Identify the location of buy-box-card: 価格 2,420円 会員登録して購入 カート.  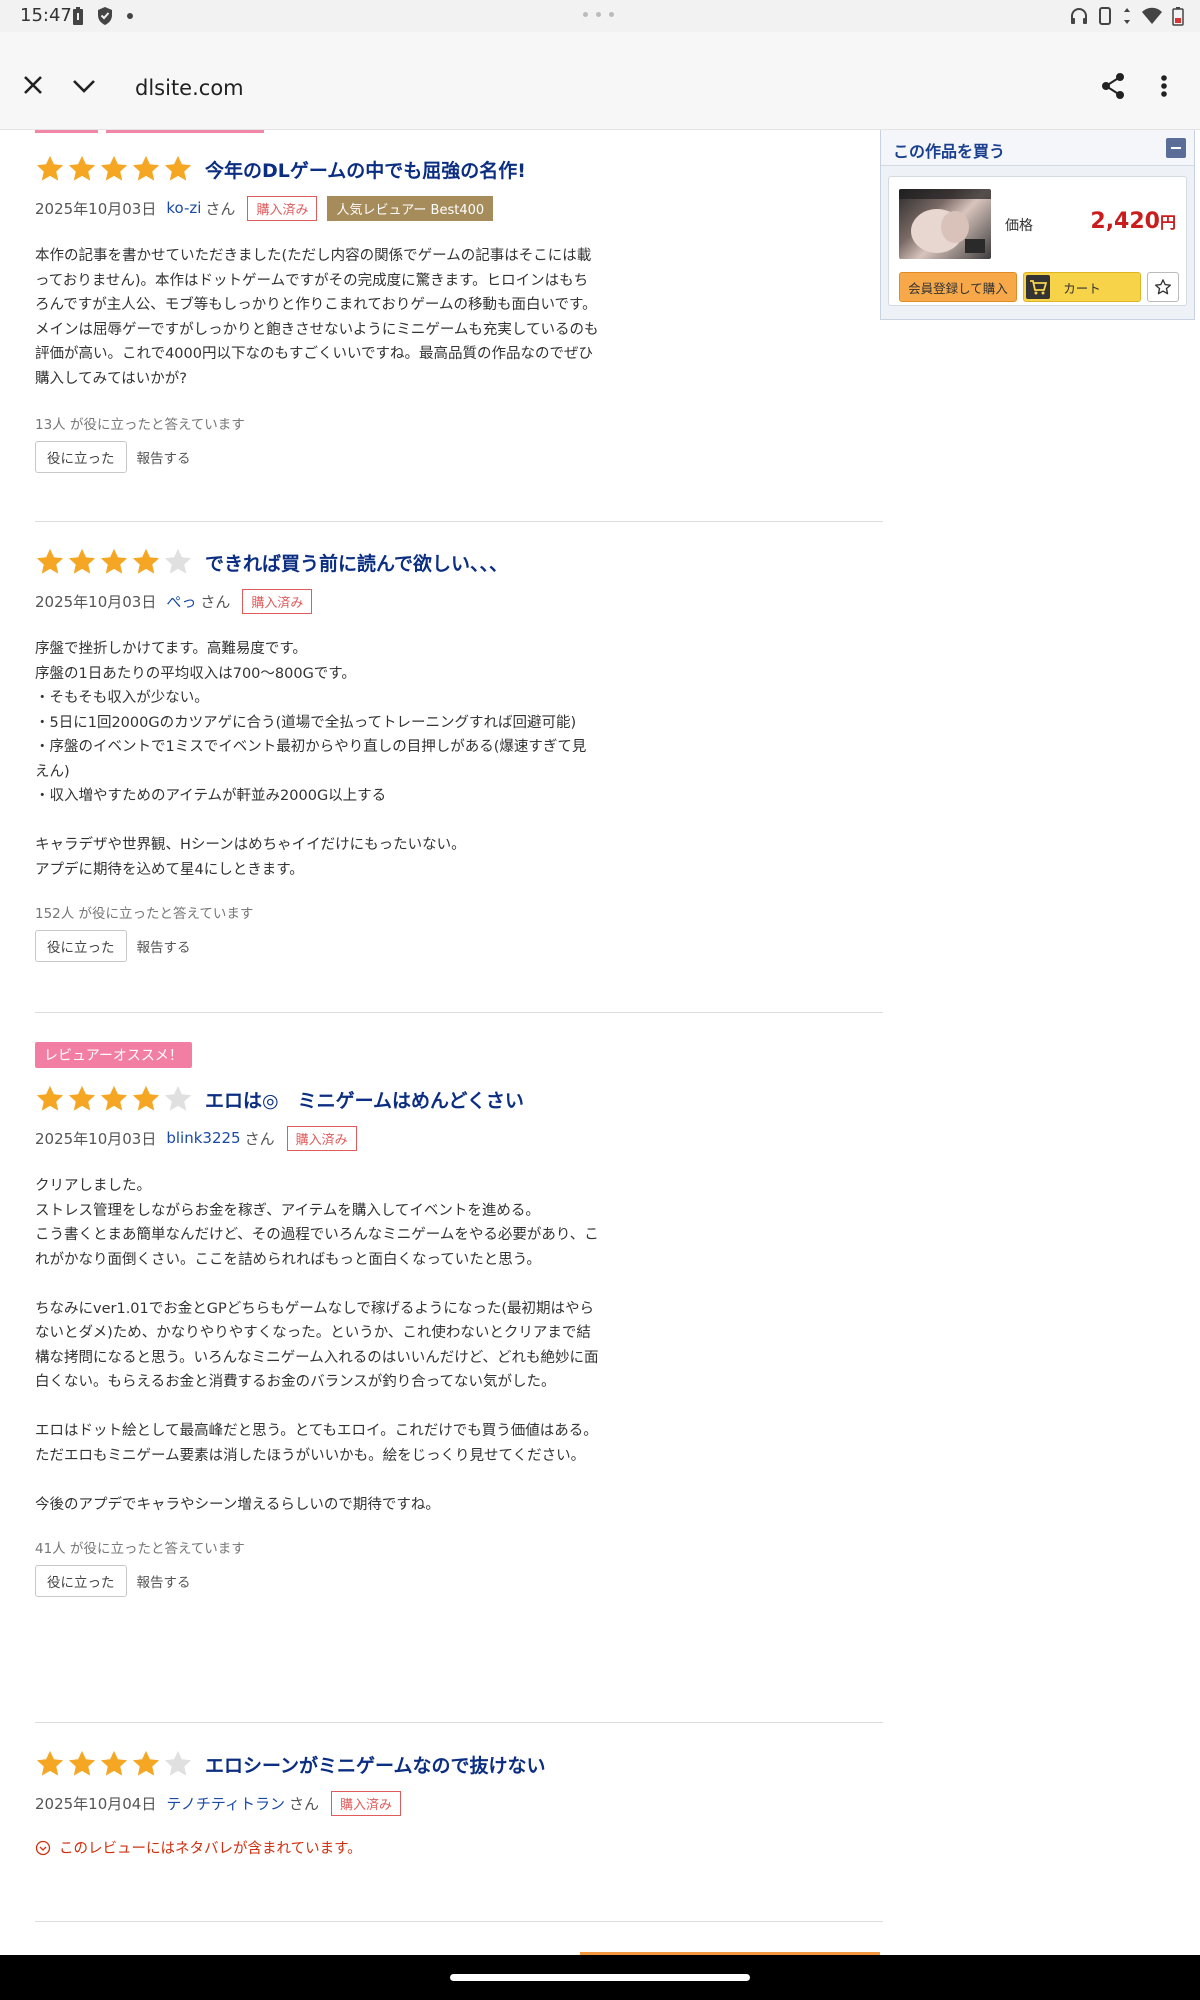
(1037, 241).